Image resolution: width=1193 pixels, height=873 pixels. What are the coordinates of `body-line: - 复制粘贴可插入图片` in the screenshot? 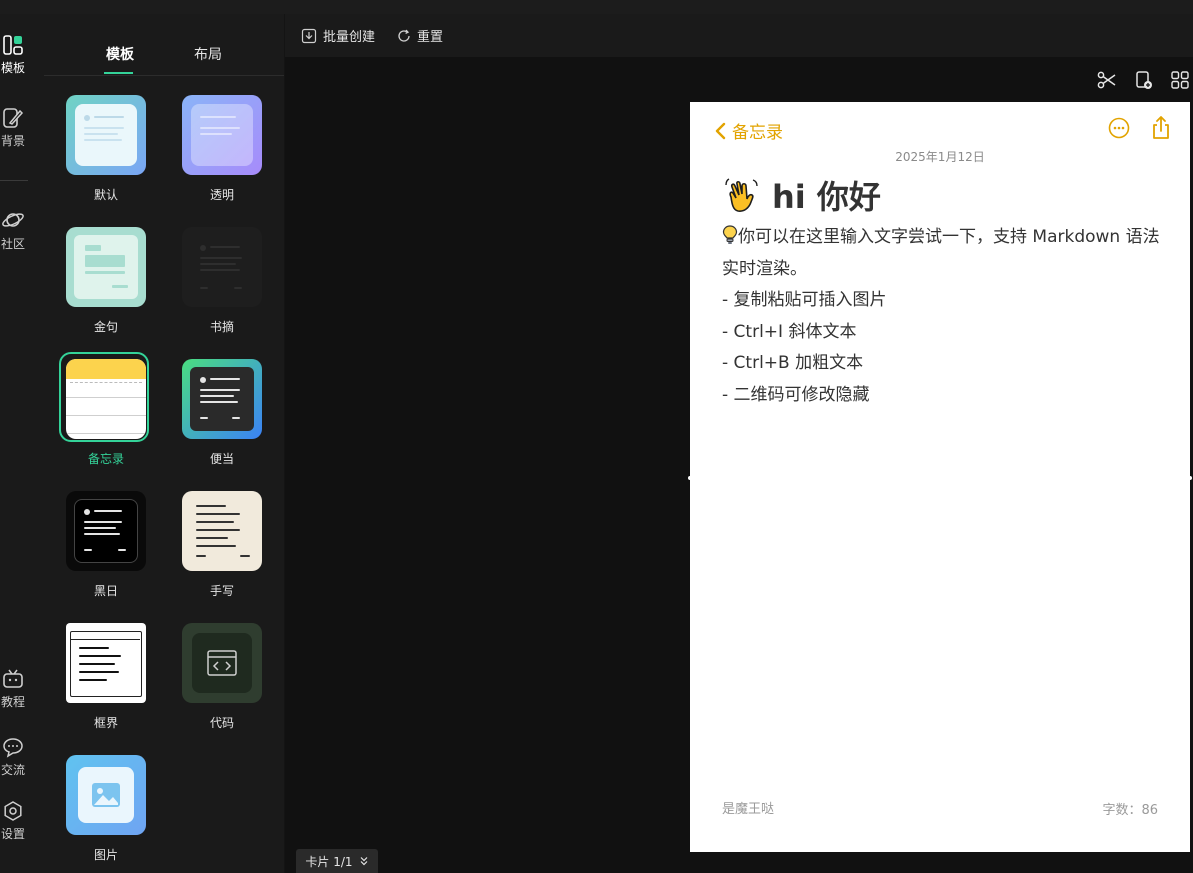 It's located at (804, 300).